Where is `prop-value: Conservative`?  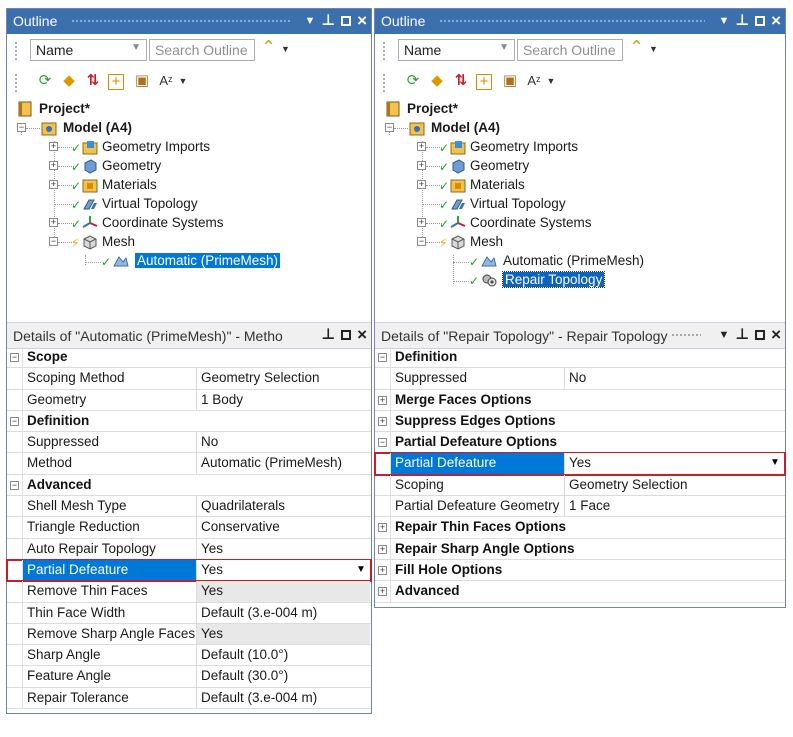
prop-value: Conservative is located at coordinates (283, 527).